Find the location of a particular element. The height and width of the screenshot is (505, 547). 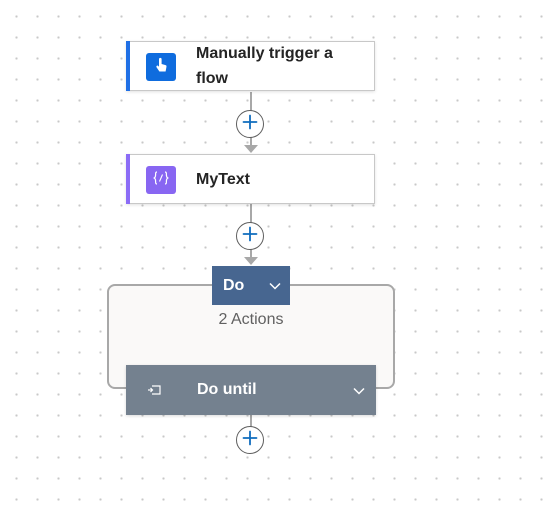

mytext-card: MyText is located at coordinates (250, 179).